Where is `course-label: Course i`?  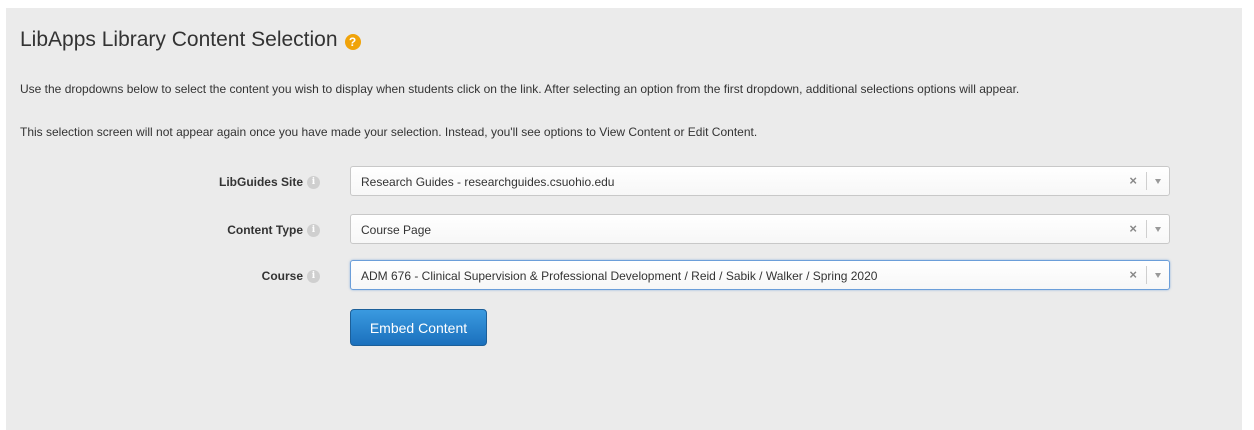 course-label: Course i is located at coordinates (291, 276).